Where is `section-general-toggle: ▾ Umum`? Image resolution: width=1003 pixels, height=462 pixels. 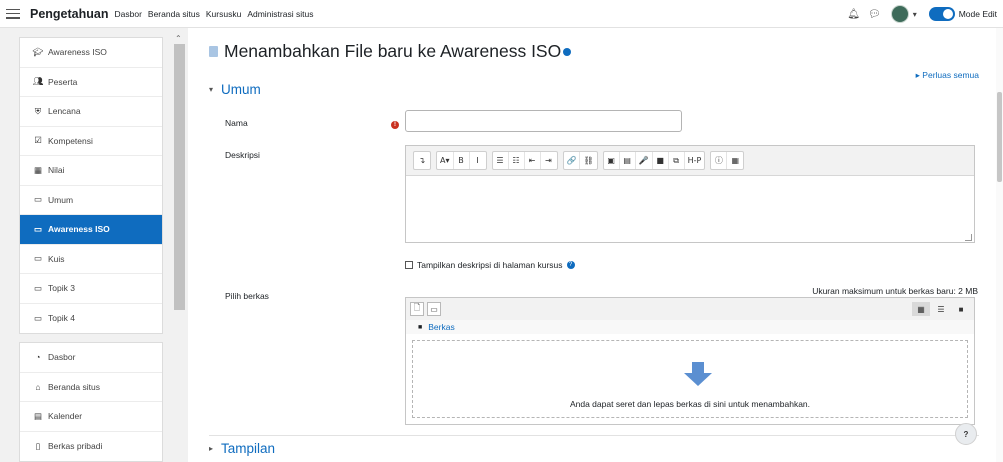
section-general-toggle: ▾ Umum is located at coordinates (235, 89).